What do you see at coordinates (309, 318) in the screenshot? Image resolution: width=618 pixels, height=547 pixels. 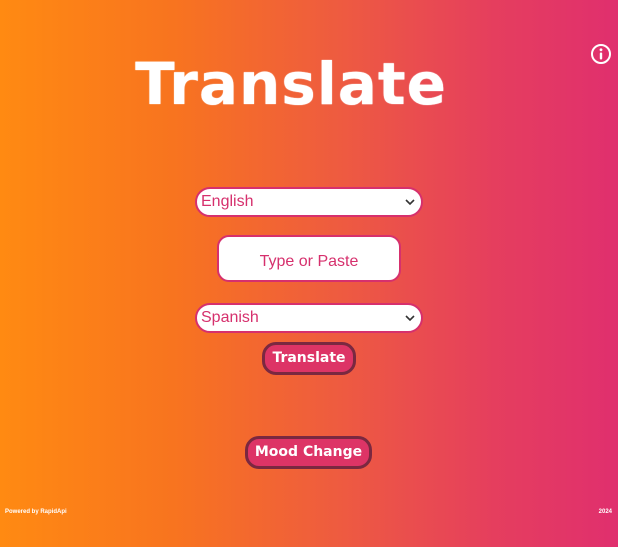 I see `target-language-select: Spanish` at bounding box center [309, 318].